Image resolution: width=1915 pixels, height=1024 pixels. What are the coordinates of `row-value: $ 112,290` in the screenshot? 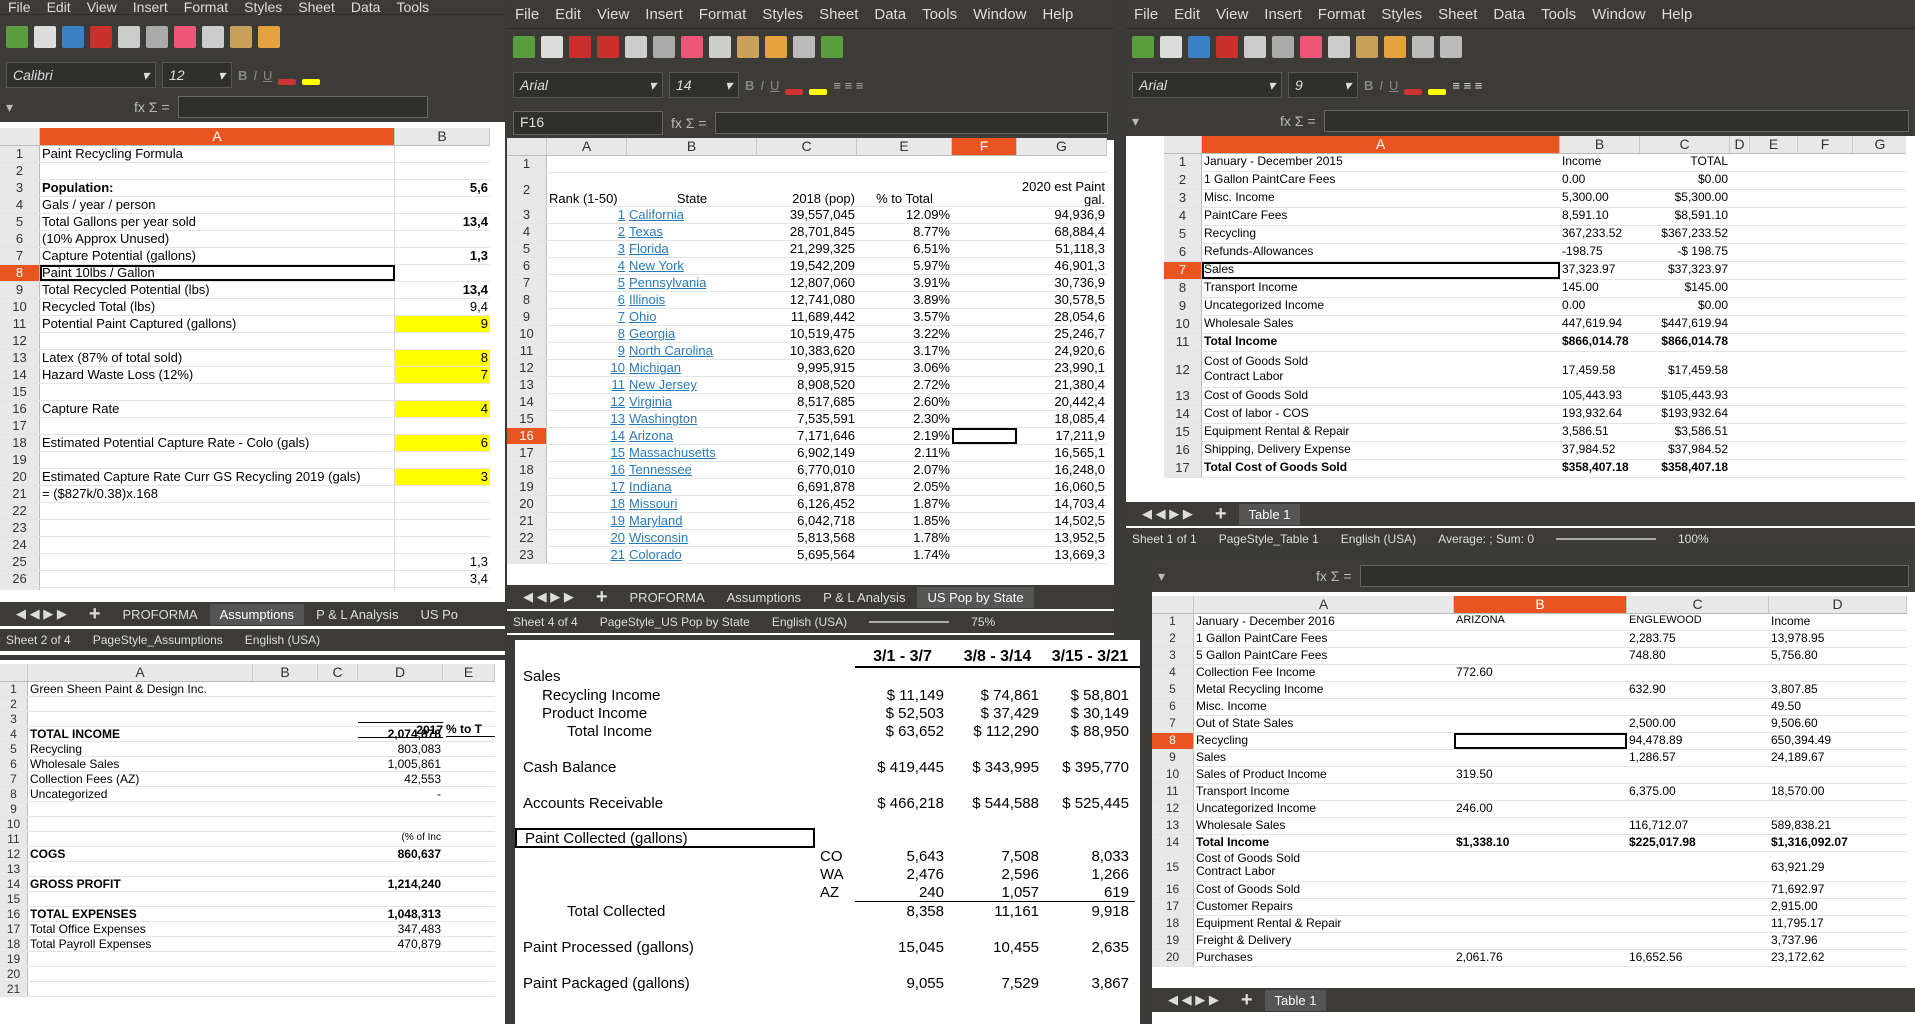 It's located at (997, 731).